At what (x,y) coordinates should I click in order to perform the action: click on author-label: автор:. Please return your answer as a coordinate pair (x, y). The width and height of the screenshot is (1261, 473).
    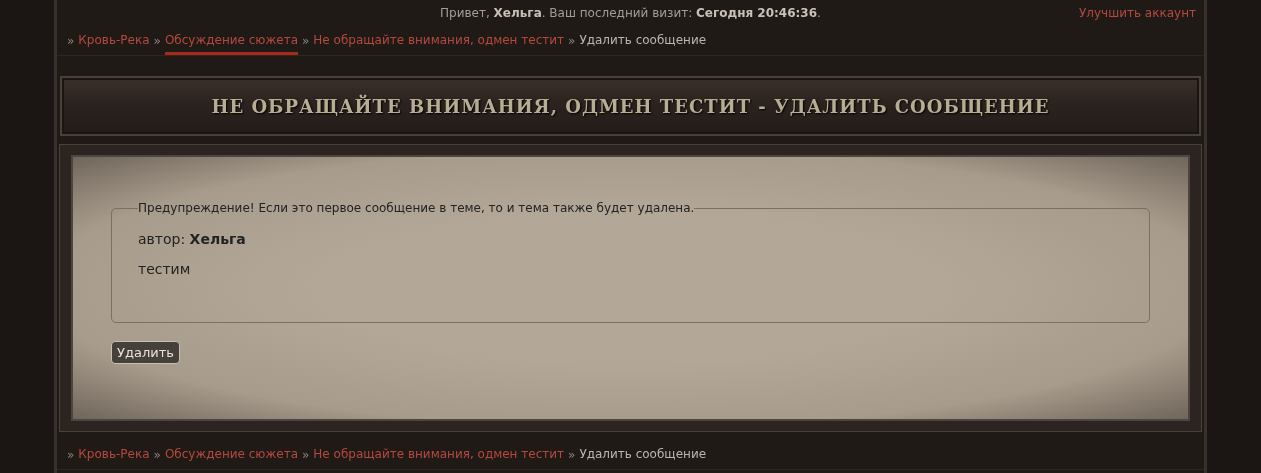
    Looking at the image, I should click on (162, 239).